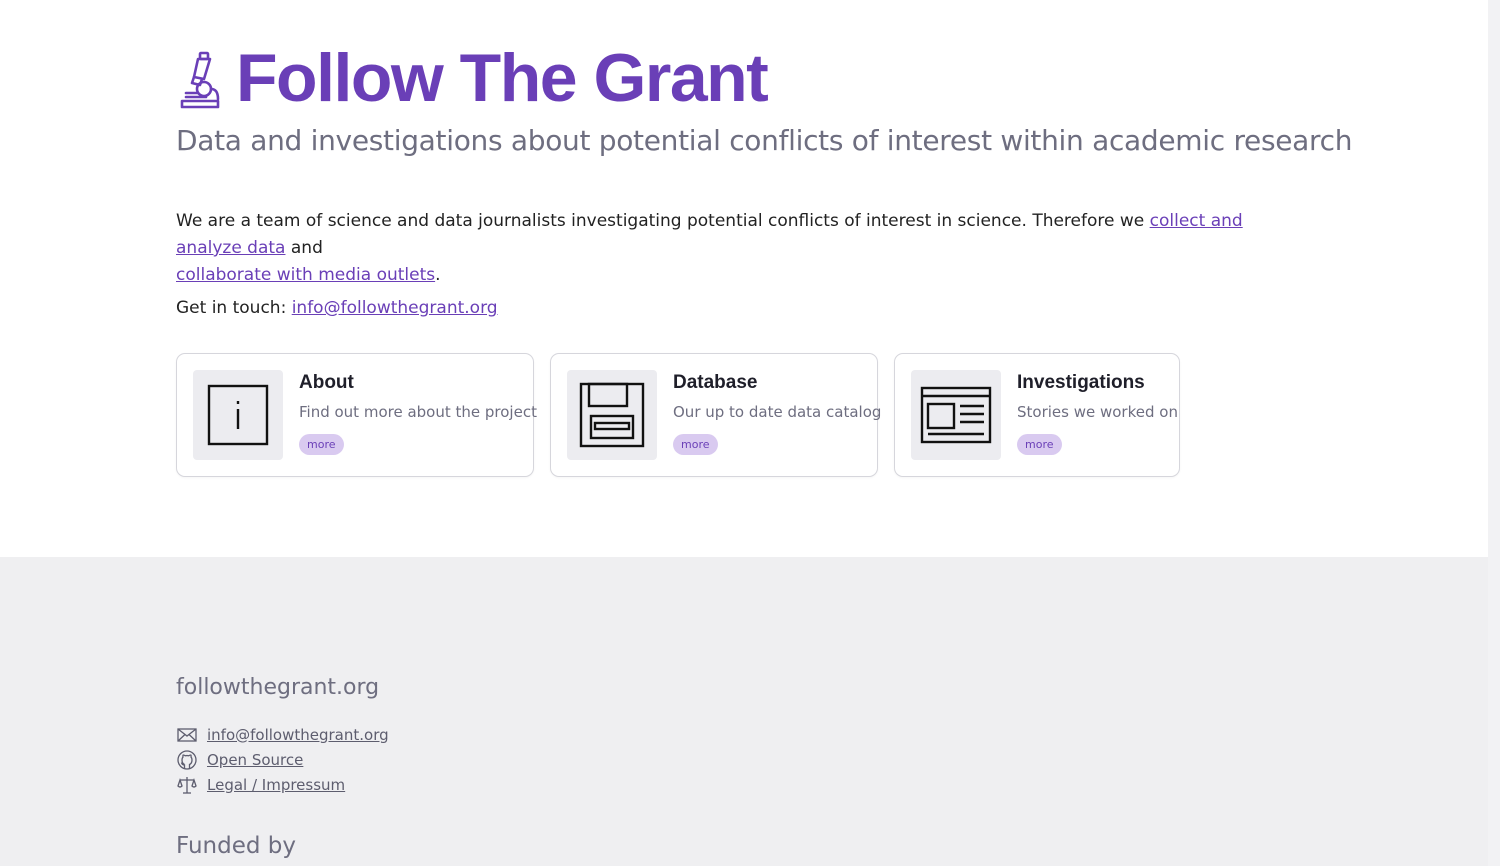  What do you see at coordinates (298, 735) in the screenshot?
I see `footer-email-link: info@followthegrant.org` at bounding box center [298, 735].